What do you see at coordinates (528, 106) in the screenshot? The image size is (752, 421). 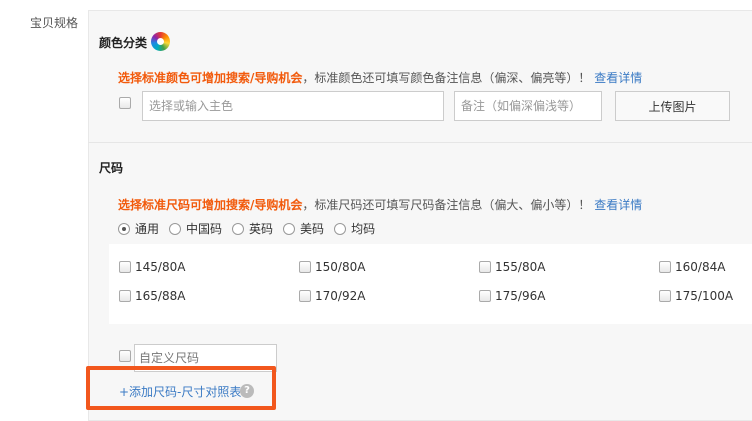 I see `color-note-input` at bounding box center [528, 106].